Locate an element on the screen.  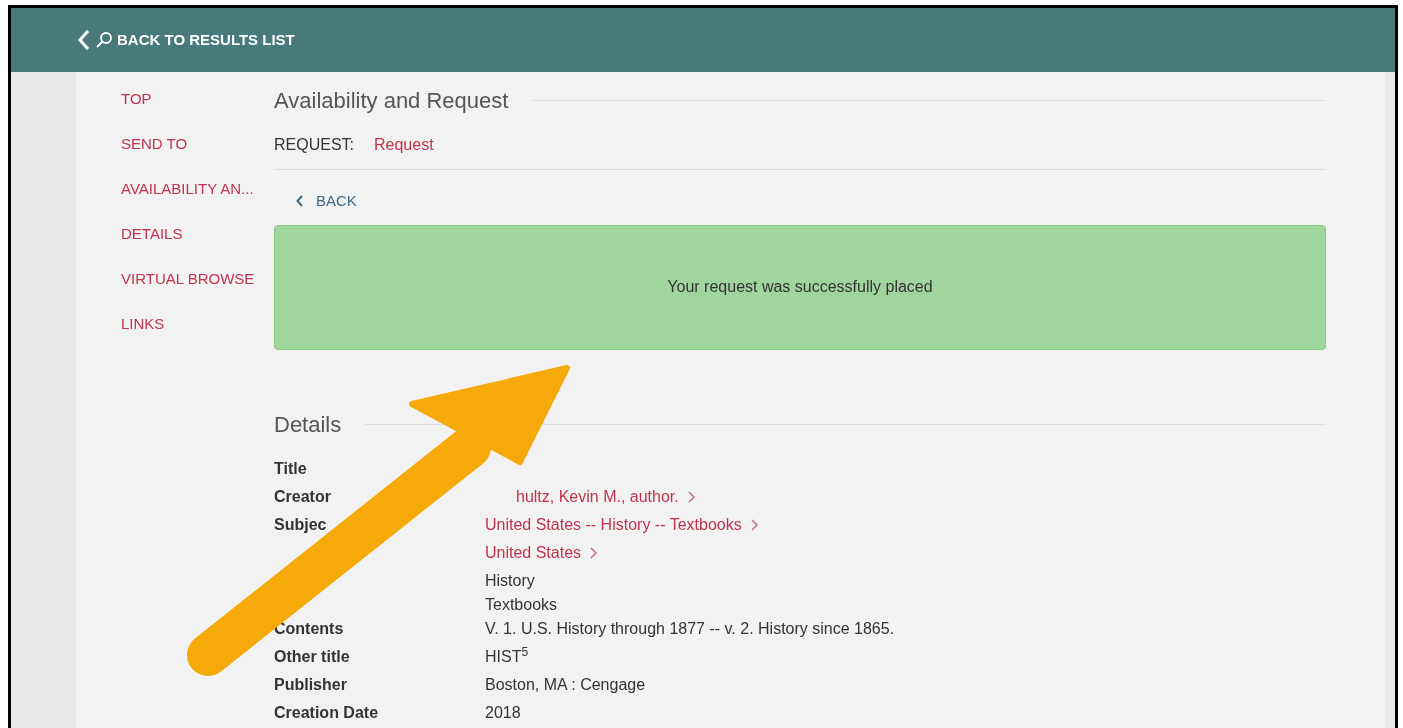
field-link: United States is located at coordinates (533, 552).